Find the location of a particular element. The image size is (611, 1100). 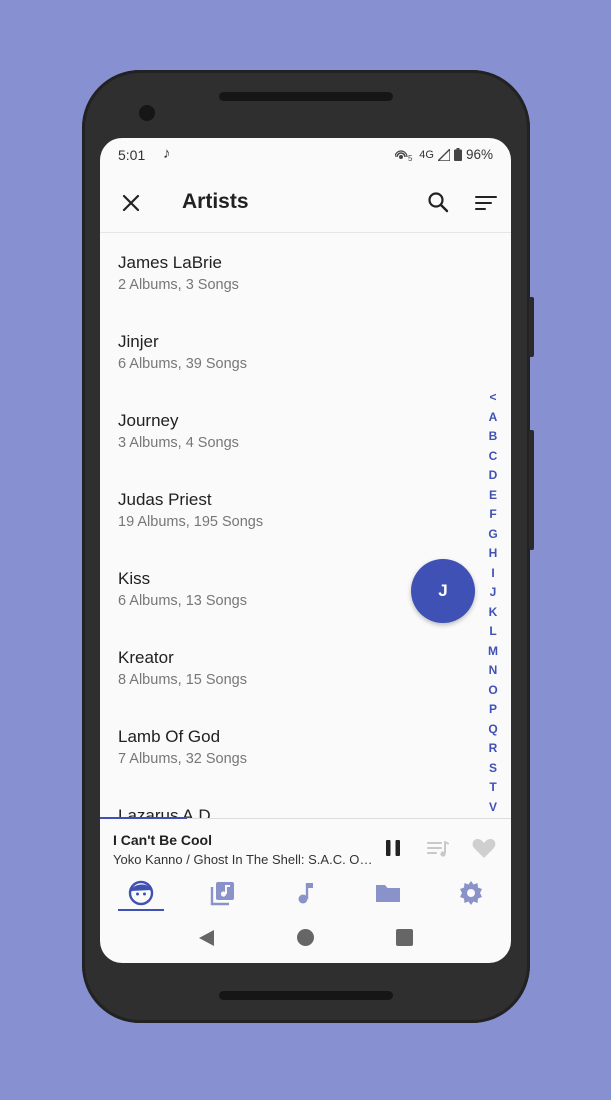

back-icon is located at coordinates (206, 938).